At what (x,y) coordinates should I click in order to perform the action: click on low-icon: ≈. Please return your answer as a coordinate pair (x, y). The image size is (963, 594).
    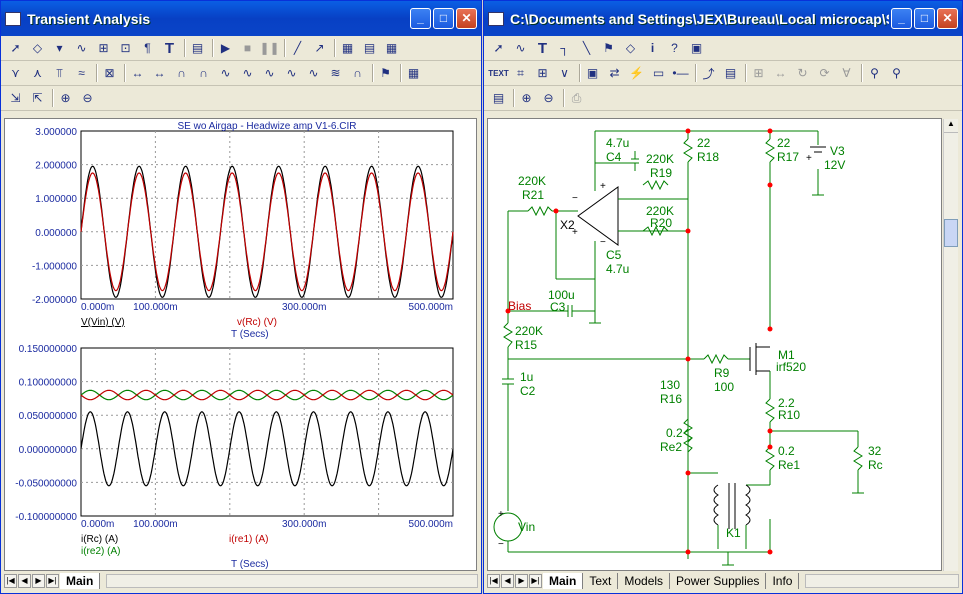
    Looking at the image, I should click on (81, 73).